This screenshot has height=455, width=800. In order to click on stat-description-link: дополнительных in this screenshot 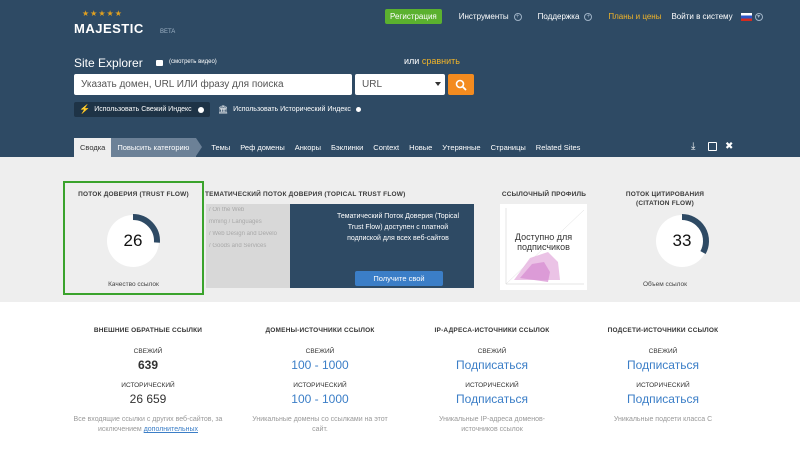, I will do `click(171, 429)`.